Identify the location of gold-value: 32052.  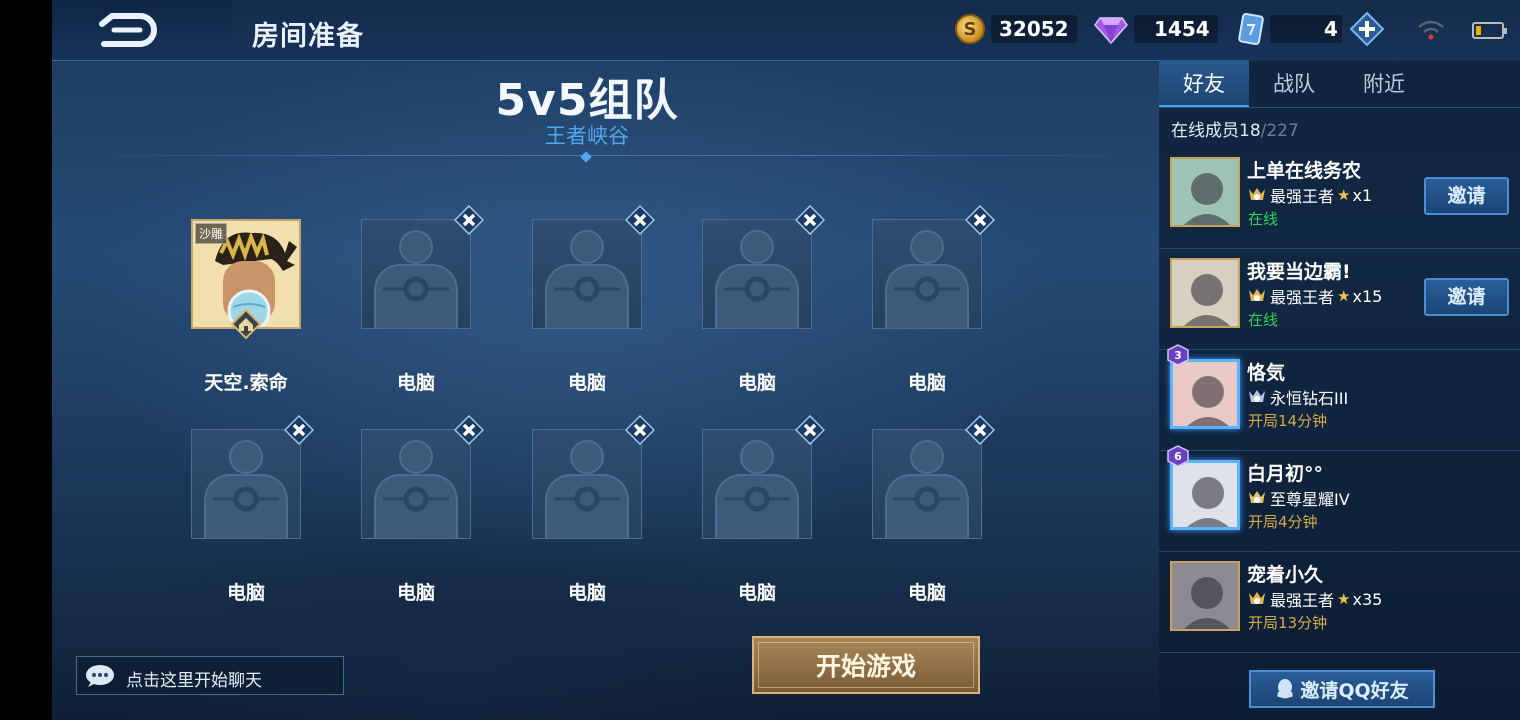
(1034, 29).